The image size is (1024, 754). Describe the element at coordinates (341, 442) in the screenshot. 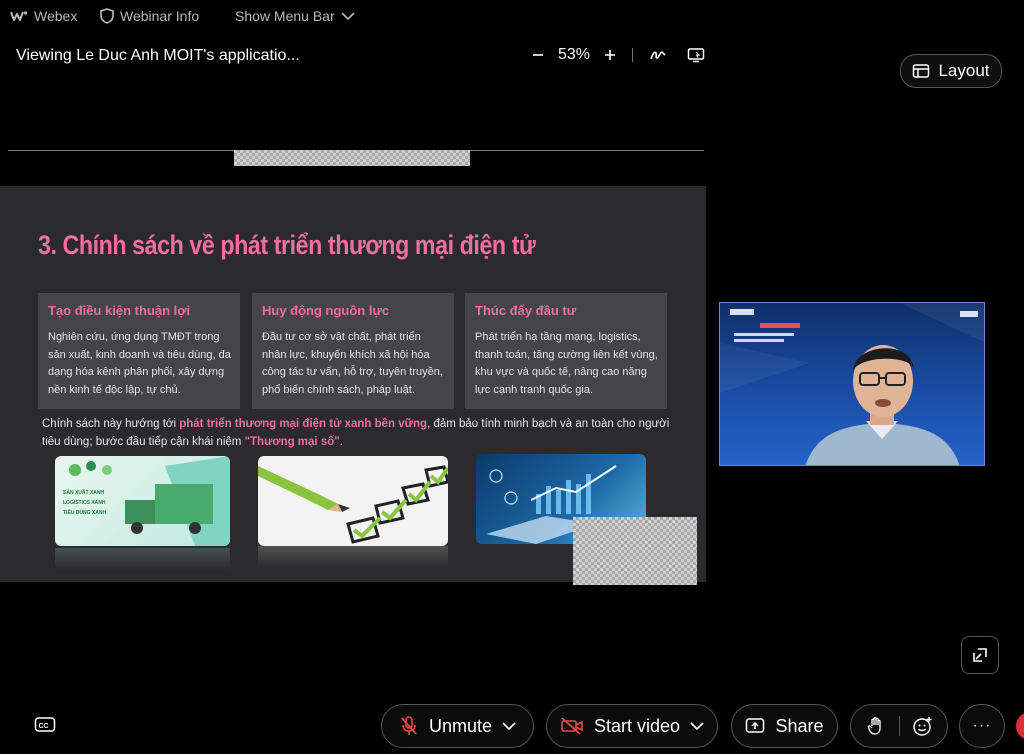

I see `para-text: .` at that location.